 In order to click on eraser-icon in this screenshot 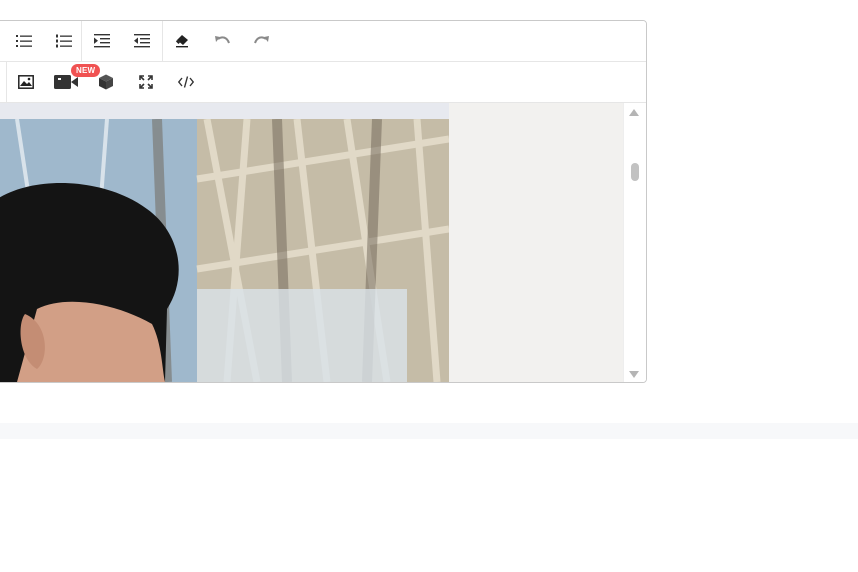, I will do `click(182, 41)`.